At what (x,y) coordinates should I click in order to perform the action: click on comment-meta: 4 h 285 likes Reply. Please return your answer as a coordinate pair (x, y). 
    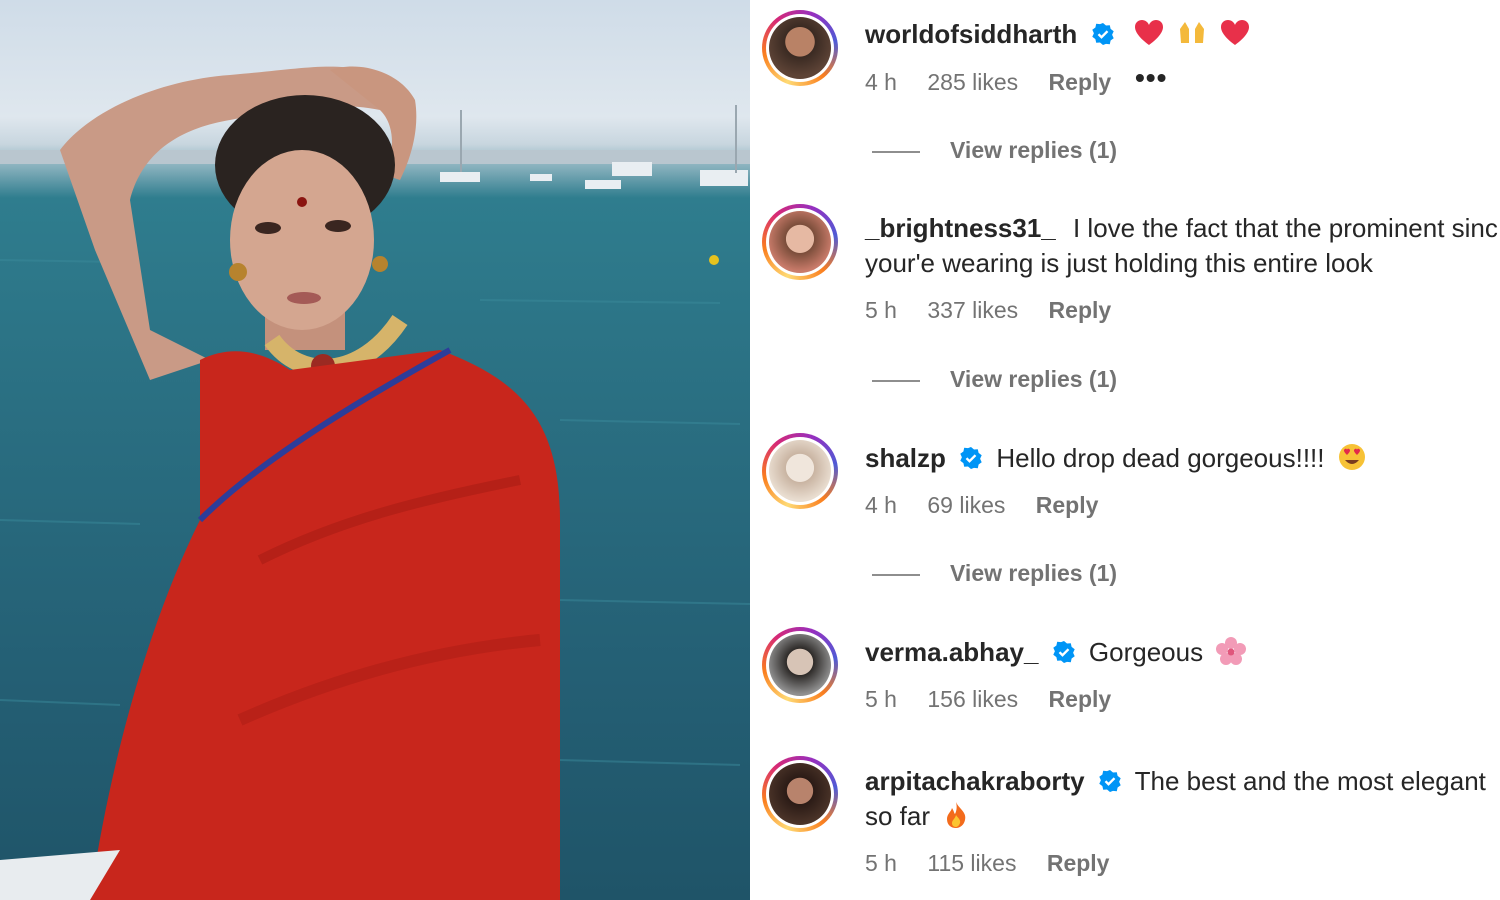
    Looking at the image, I should click on (1000, 82).